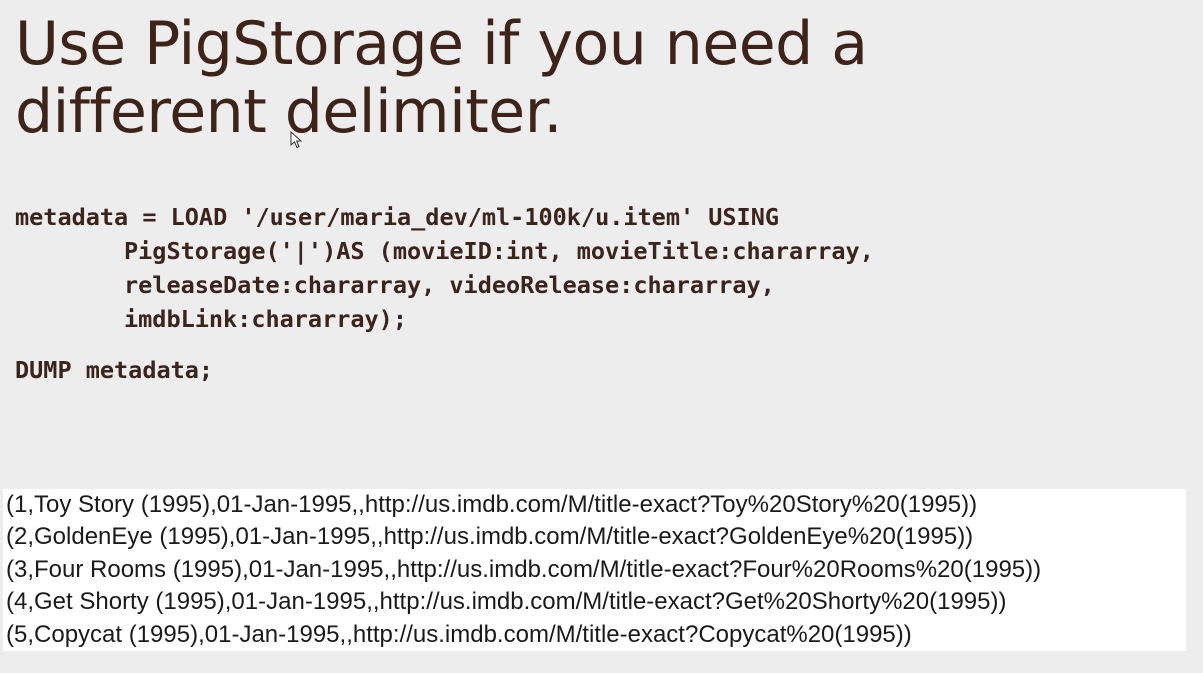 The height and width of the screenshot is (673, 1203). What do you see at coordinates (441, 44) in the screenshot?
I see `slide-title-line: Use PigStorage if you need a` at bounding box center [441, 44].